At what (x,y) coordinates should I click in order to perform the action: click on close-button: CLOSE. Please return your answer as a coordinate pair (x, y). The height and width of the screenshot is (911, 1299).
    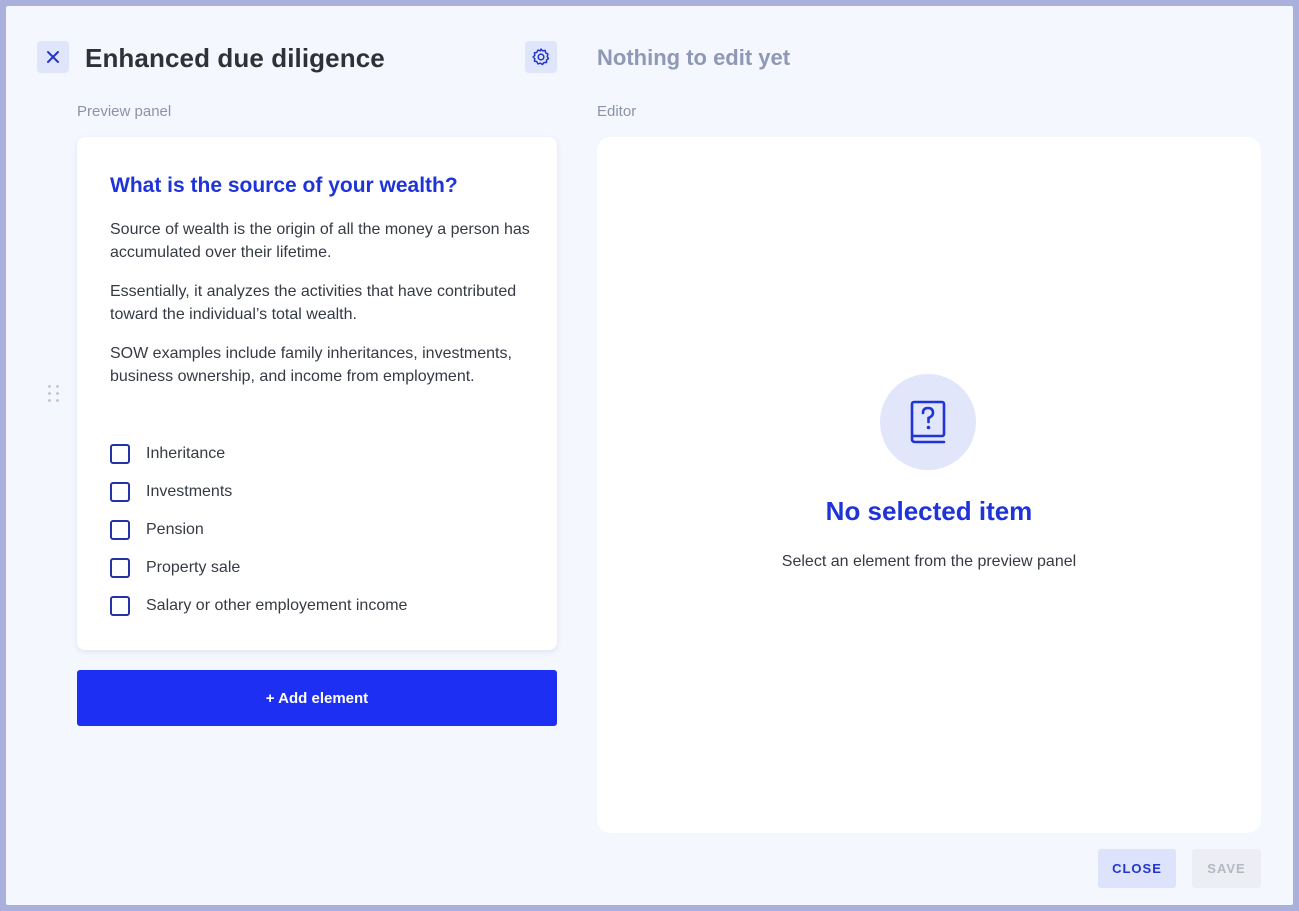
    Looking at the image, I should click on (1137, 868).